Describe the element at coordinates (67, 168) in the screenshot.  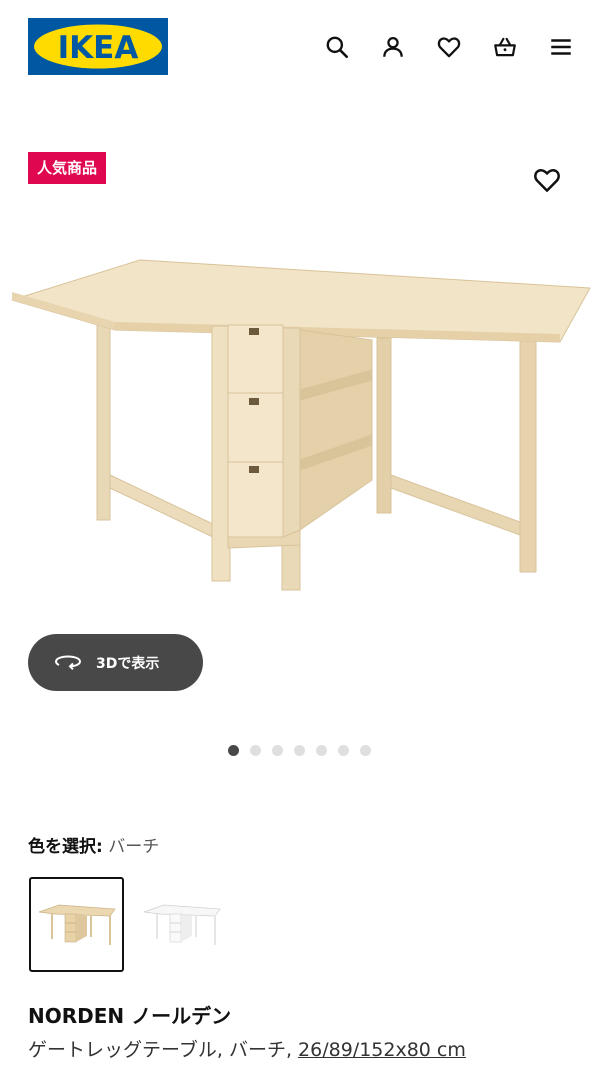
I see `popular-badge: 人気商品` at that location.